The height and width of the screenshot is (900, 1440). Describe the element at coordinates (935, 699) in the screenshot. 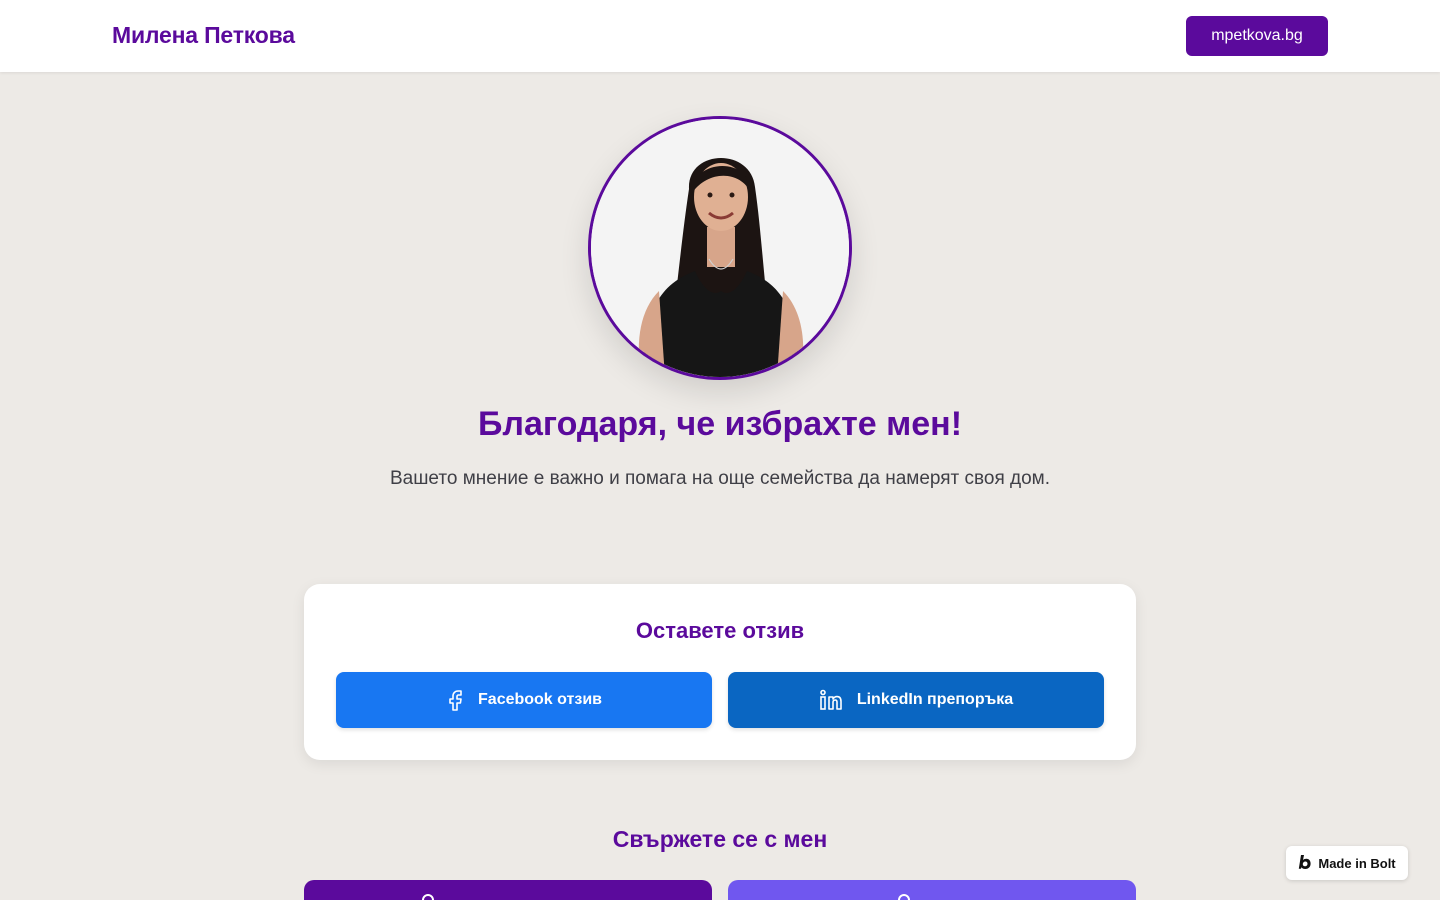

I see `linkedin-recommendation-label: LinkedIn препоръка` at that location.